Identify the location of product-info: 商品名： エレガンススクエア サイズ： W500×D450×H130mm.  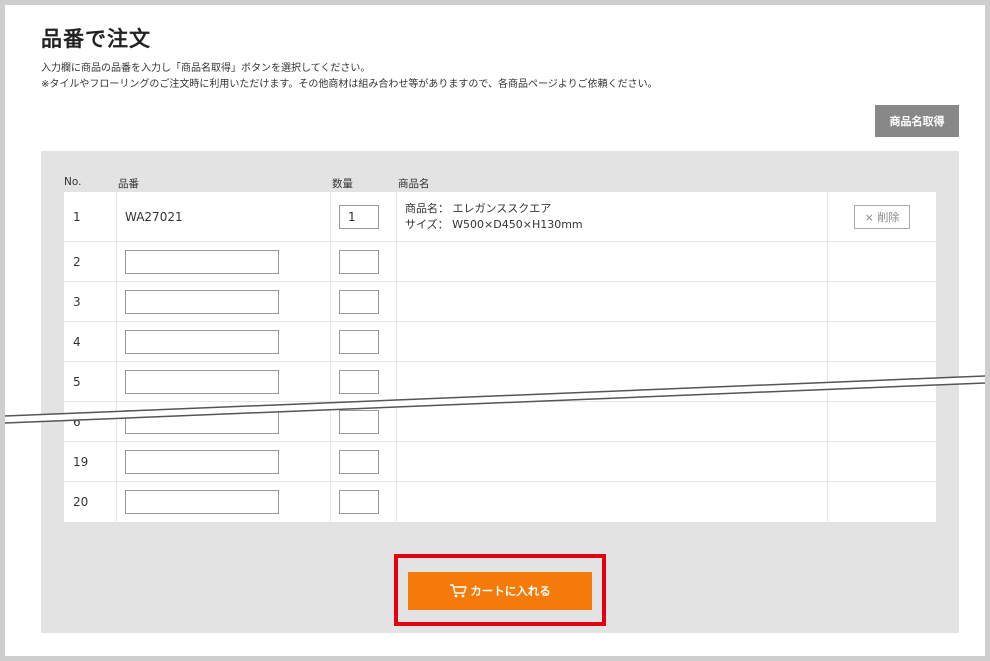
(494, 217).